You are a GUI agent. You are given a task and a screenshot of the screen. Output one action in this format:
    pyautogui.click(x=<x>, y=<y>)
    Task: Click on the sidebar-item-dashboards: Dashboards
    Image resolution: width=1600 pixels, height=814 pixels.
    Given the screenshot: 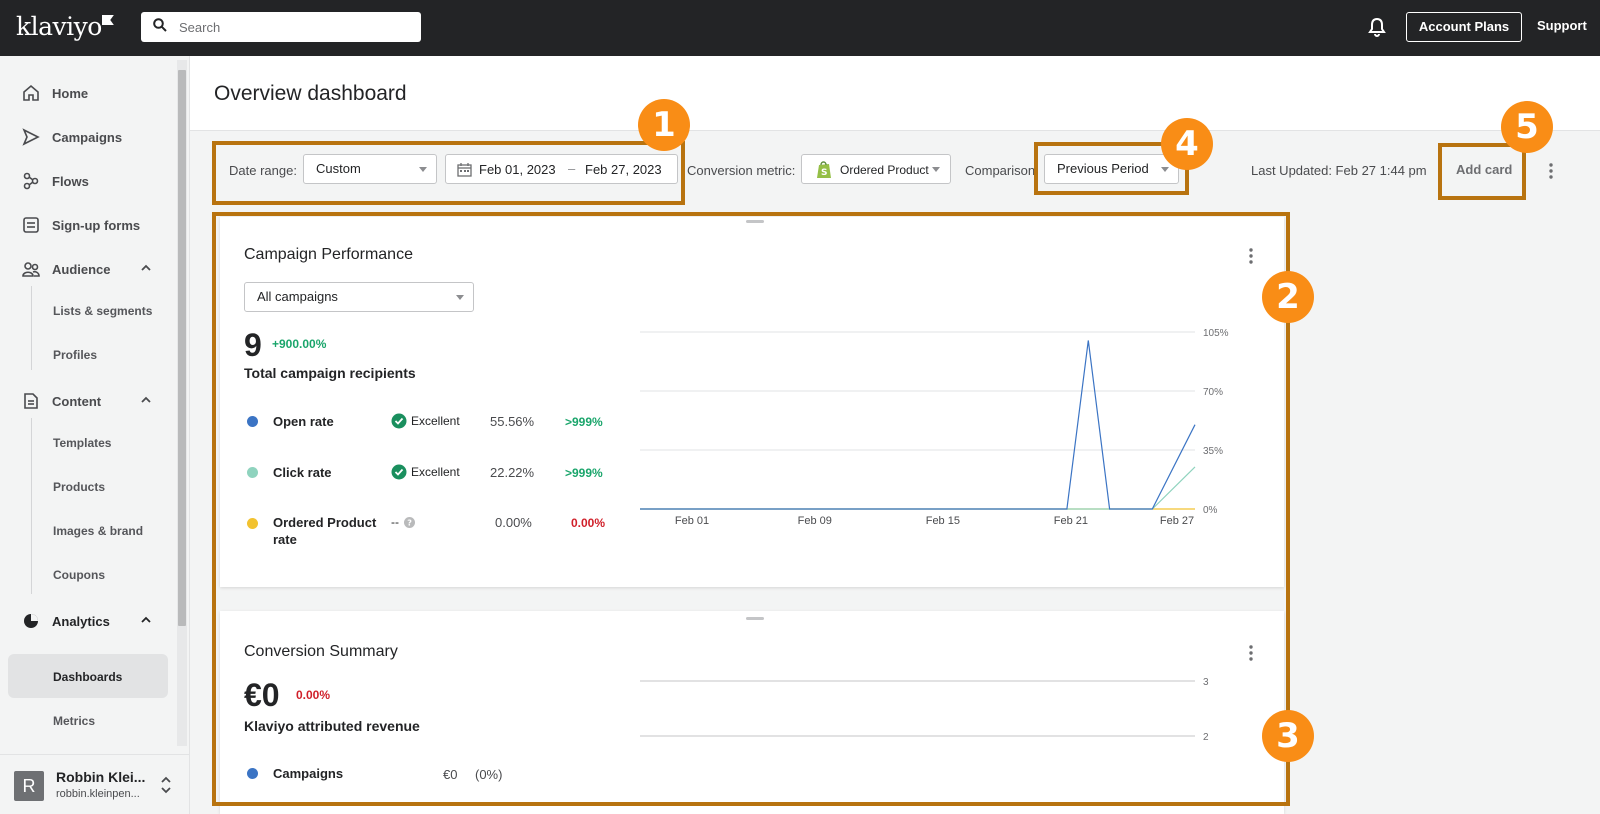 What is the action you would take?
    pyautogui.click(x=87, y=677)
    